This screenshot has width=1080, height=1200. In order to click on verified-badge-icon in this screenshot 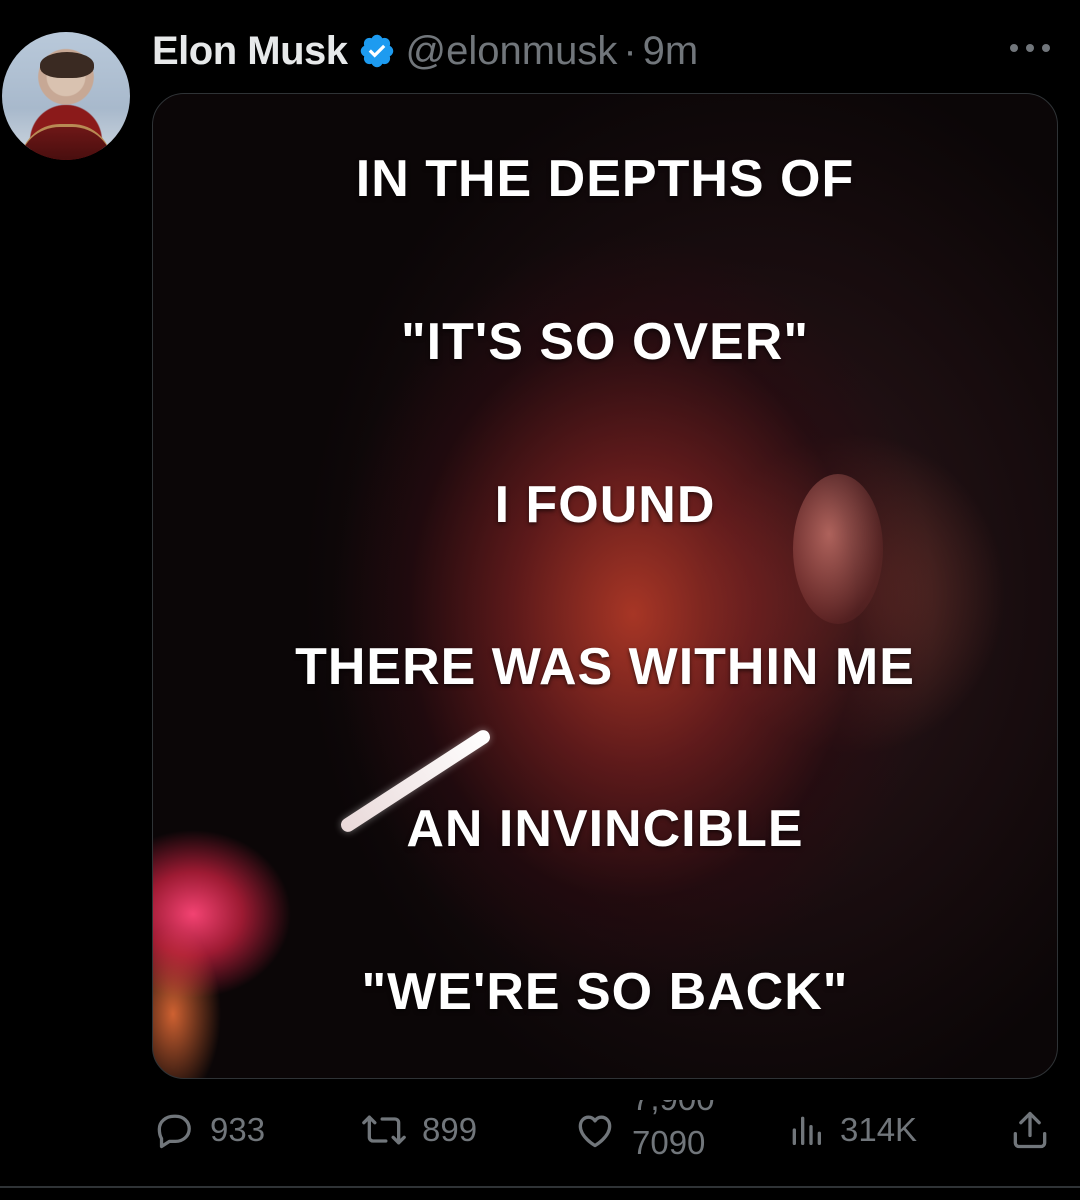, I will do `click(377, 51)`.